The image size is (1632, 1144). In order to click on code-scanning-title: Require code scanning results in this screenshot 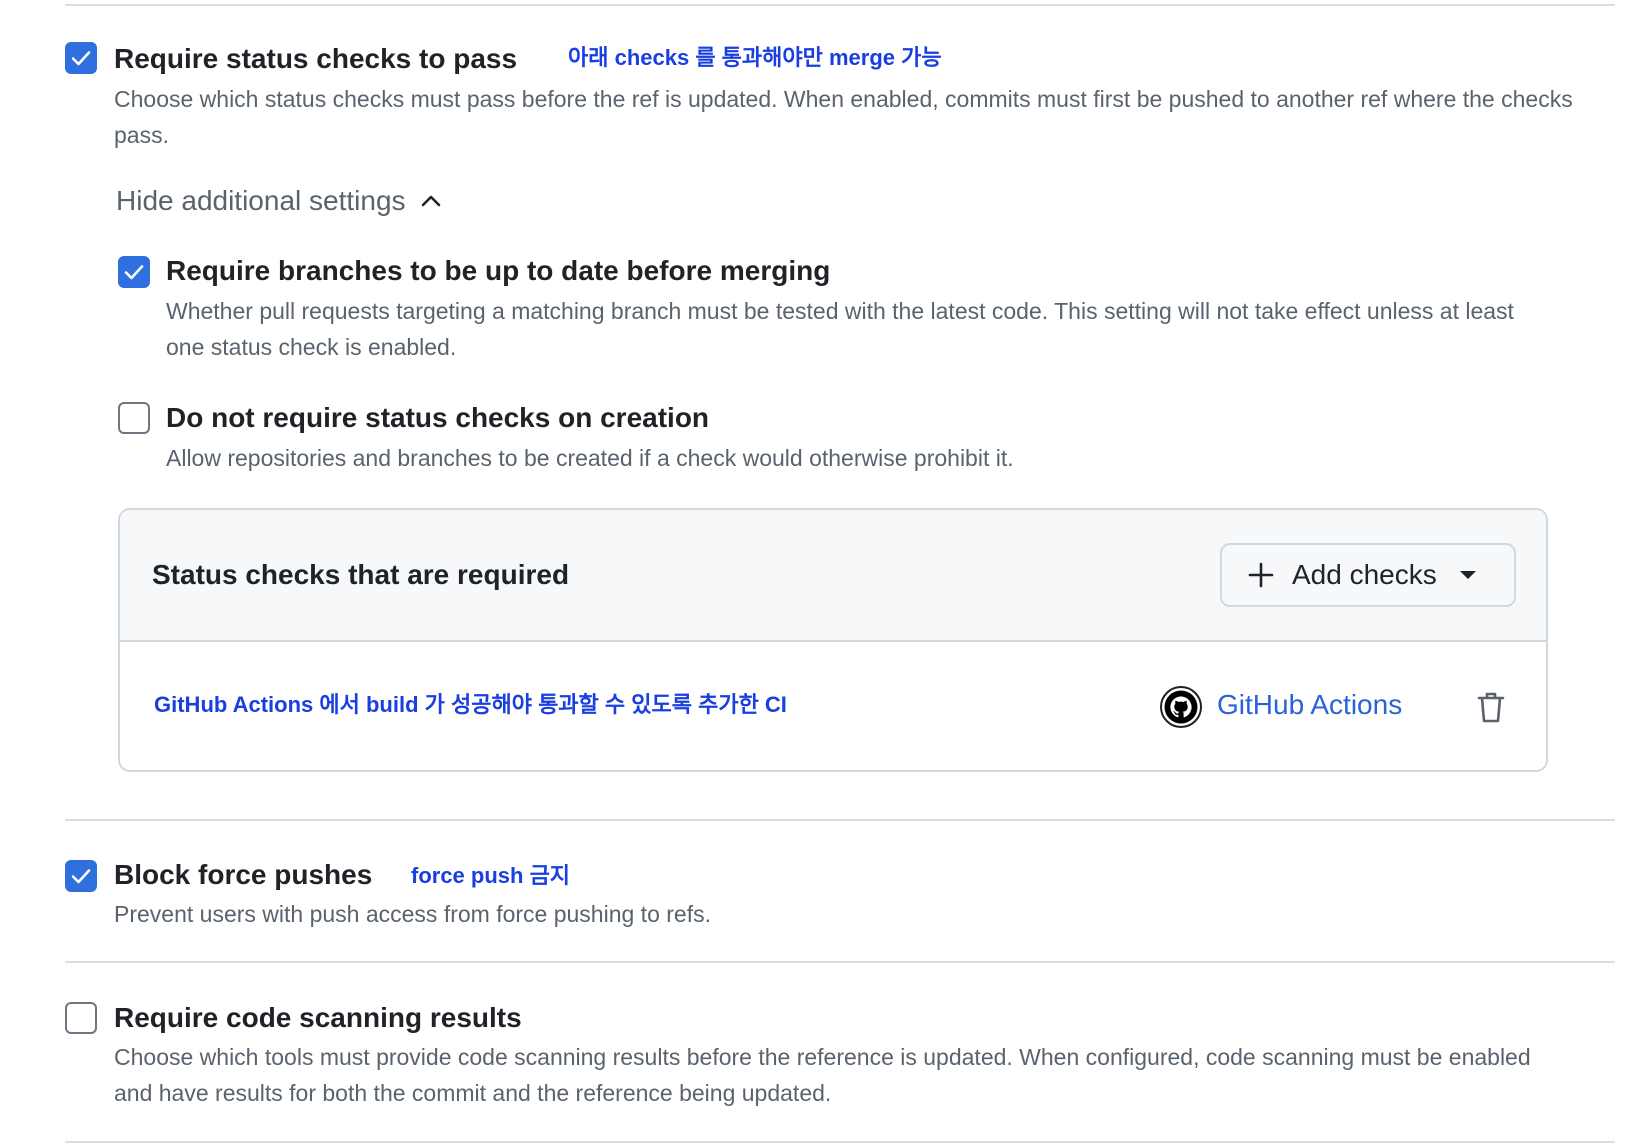, I will do `click(318, 1017)`.